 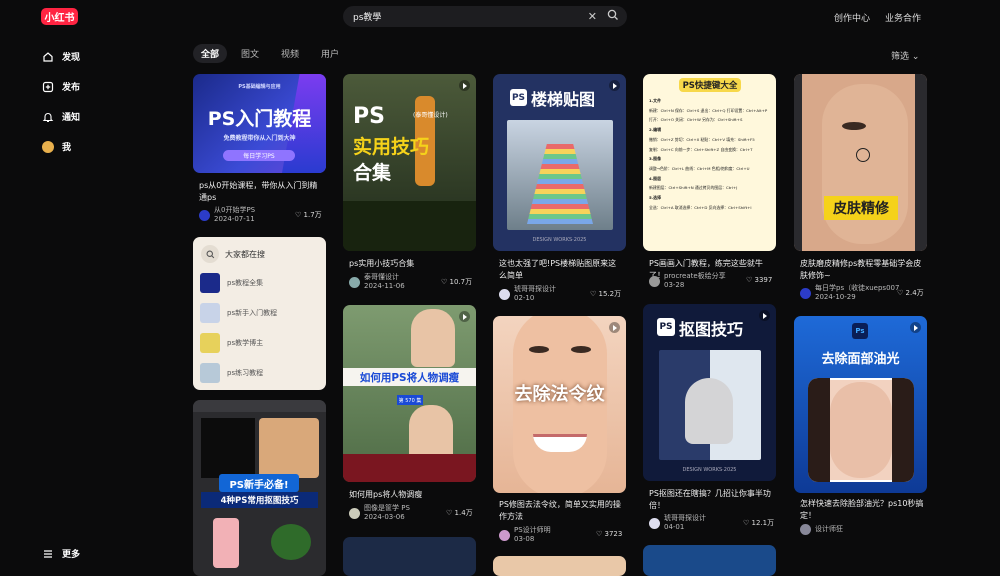 What do you see at coordinates (862, 270) in the screenshot?
I see `card-title: 皮肤磨皮精修ps教程零基础学会皮肤修饰~` at bounding box center [862, 270].